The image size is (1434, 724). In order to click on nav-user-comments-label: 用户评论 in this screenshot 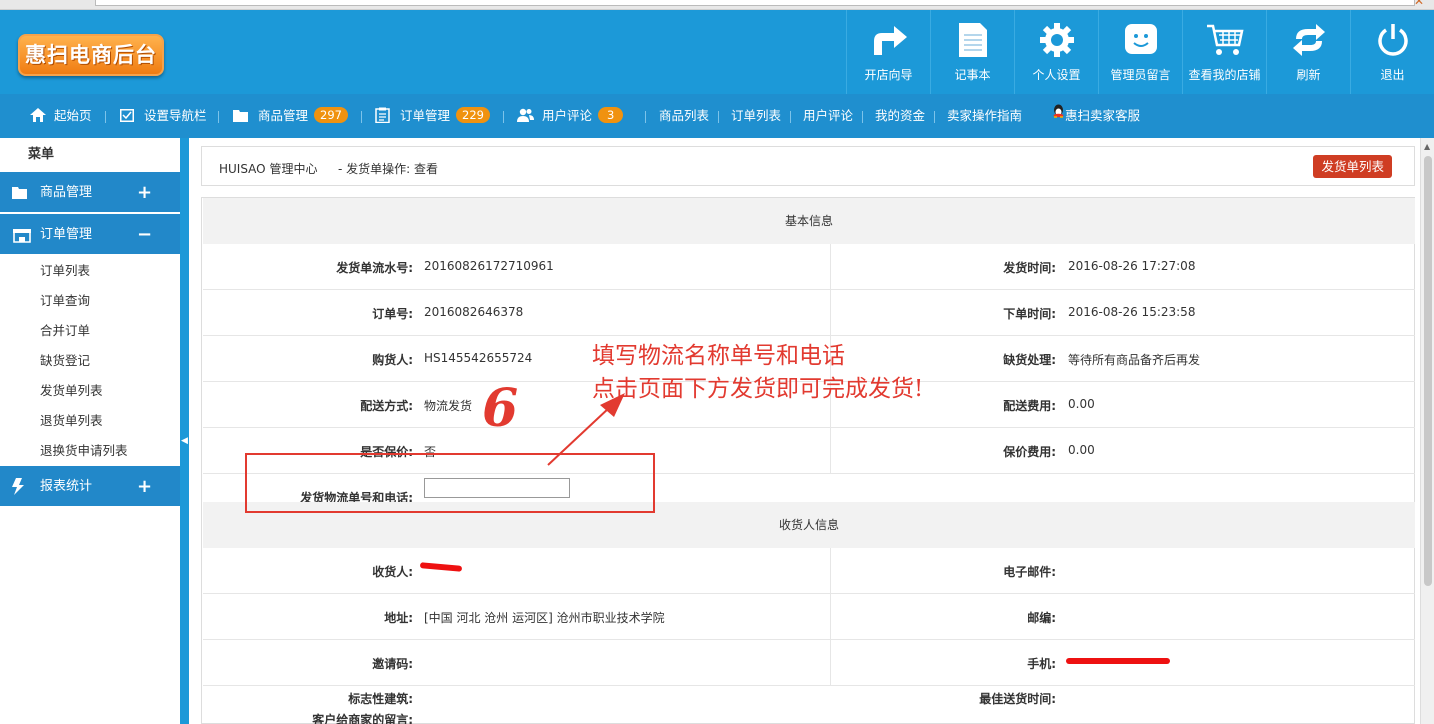, I will do `click(567, 115)`.